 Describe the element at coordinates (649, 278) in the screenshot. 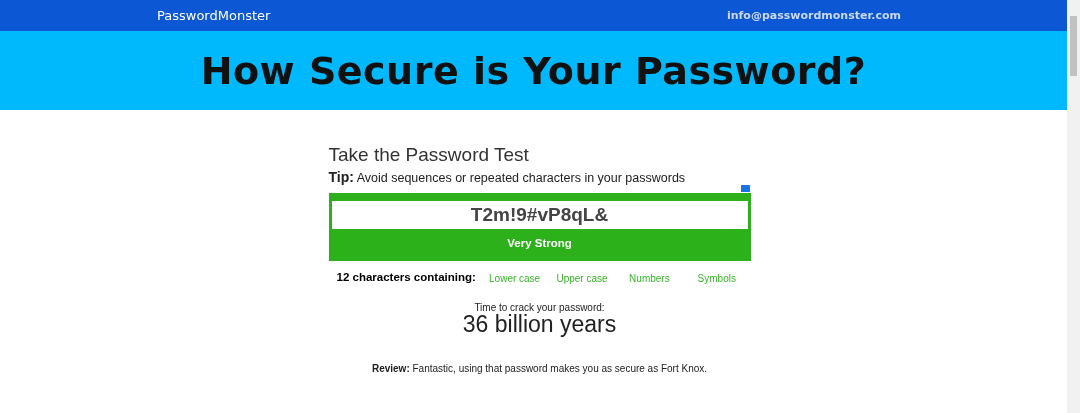

I see `criterion-label: Numbers` at that location.